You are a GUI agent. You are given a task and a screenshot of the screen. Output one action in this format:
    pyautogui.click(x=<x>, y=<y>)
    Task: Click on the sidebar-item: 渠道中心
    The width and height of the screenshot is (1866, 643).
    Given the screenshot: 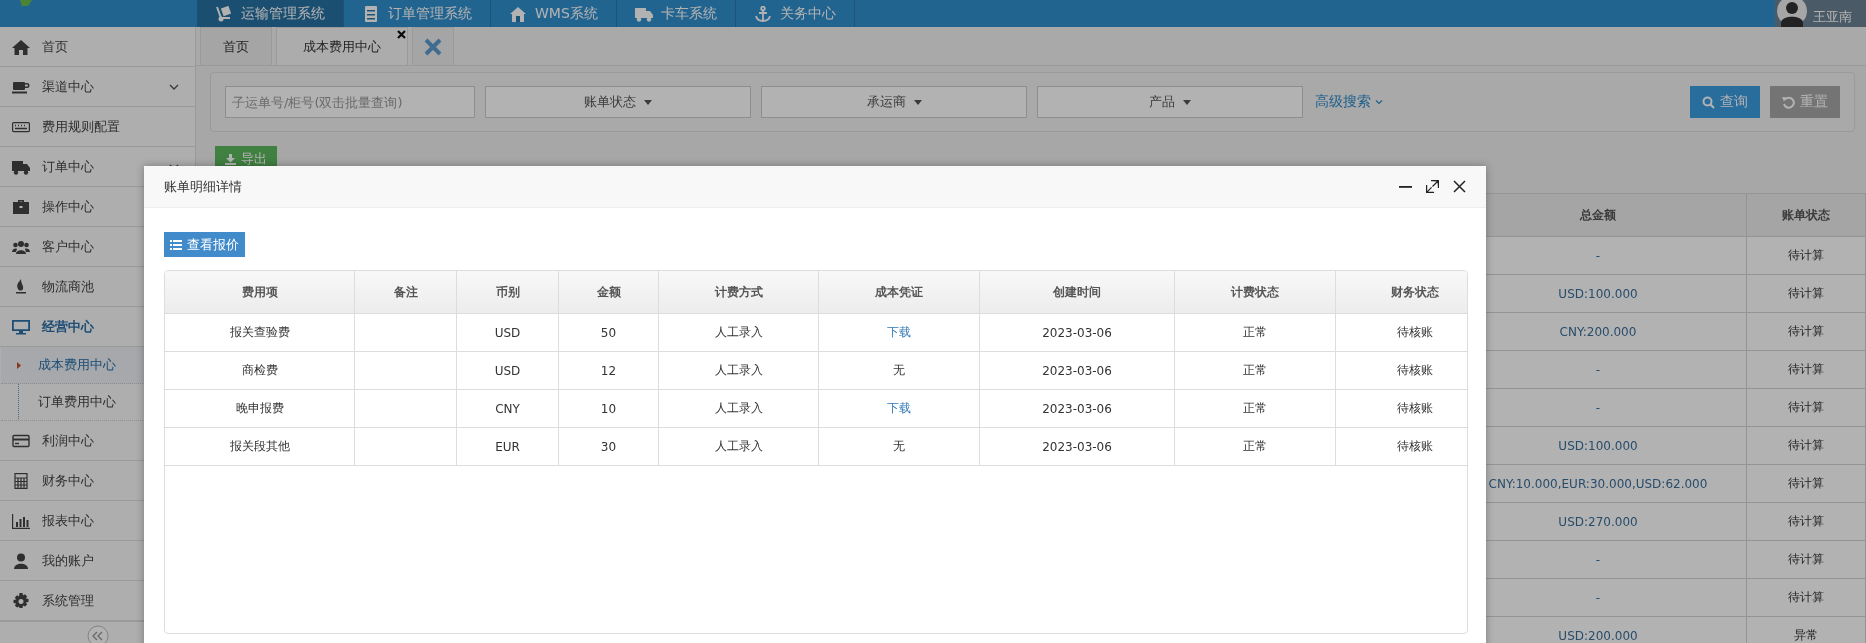 What is the action you would take?
    pyautogui.click(x=97, y=87)
    